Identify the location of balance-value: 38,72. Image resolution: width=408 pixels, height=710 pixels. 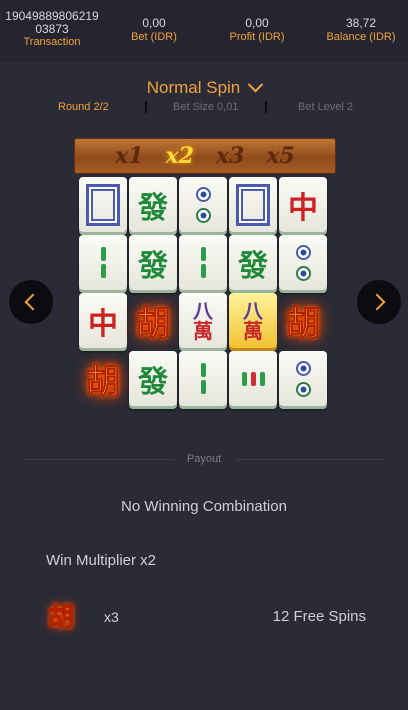
(361, 23).